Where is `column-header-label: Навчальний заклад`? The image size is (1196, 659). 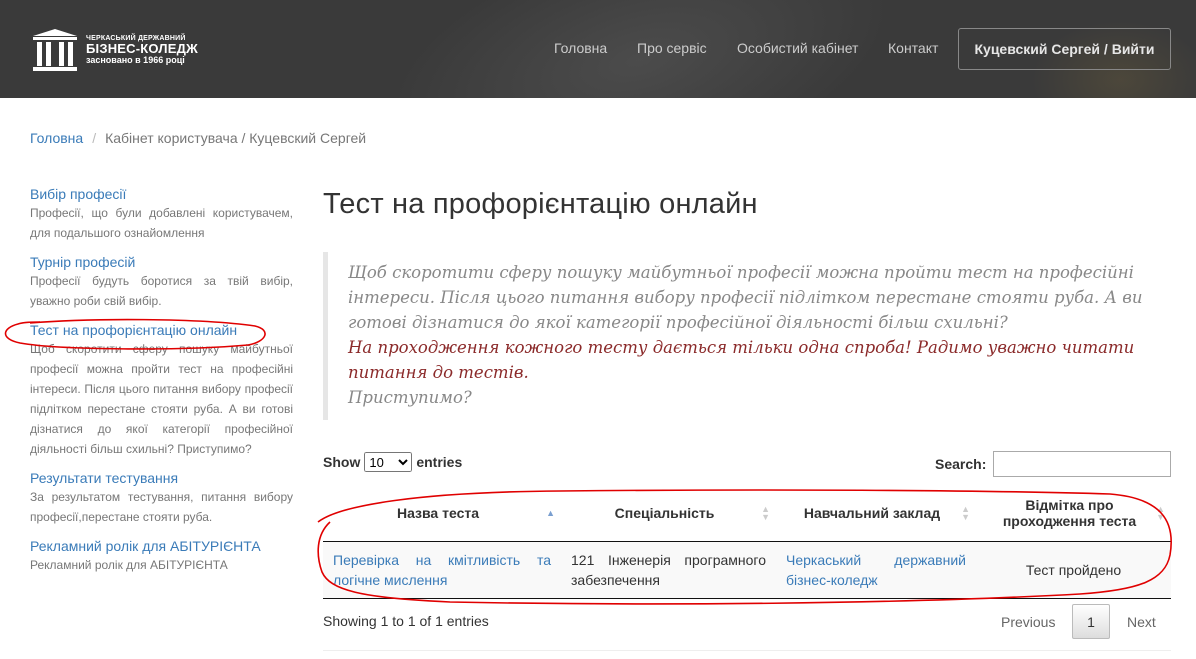 column-header-label: Навчальний заклад is located at coordinates (872, 512).